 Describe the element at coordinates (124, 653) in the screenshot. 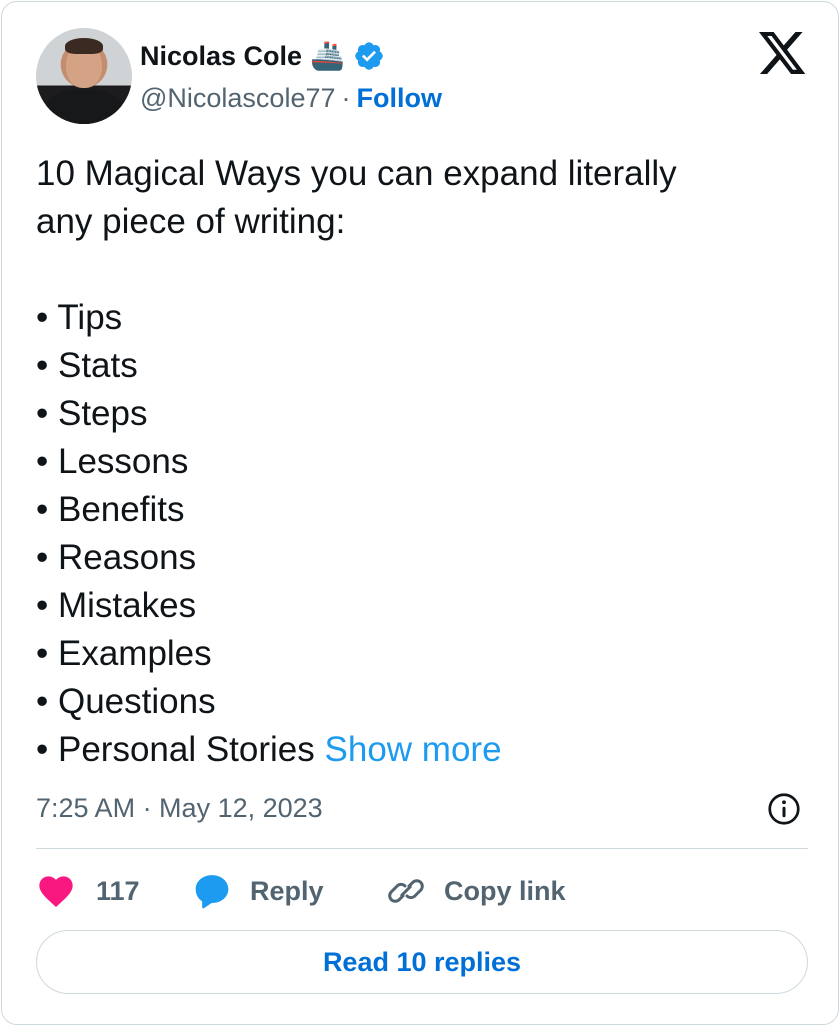

I see `list-item: • Examples` at that location.